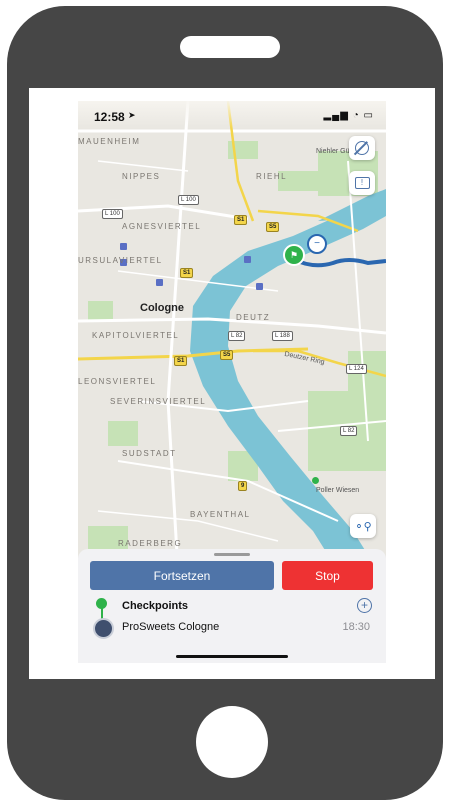 The image size is (449, 803). I want to click on district-label: LEONSVIERTEL, so click(117, 381).